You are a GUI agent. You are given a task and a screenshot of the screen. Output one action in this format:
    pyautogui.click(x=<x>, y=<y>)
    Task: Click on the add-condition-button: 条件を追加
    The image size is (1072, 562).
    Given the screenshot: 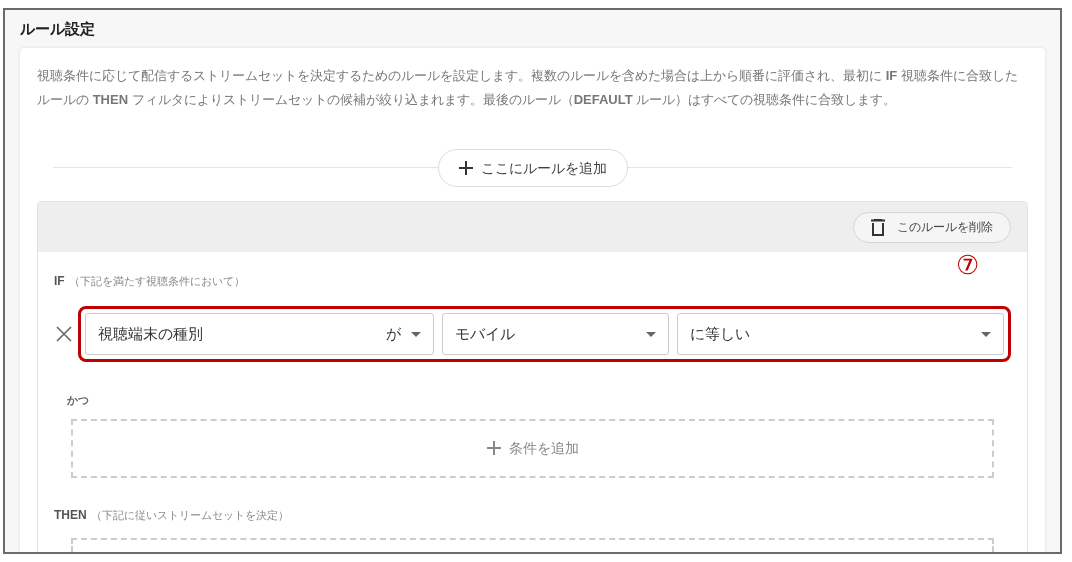 What is the action you would take?
    pyautogui.click(x=532, y=448)
    